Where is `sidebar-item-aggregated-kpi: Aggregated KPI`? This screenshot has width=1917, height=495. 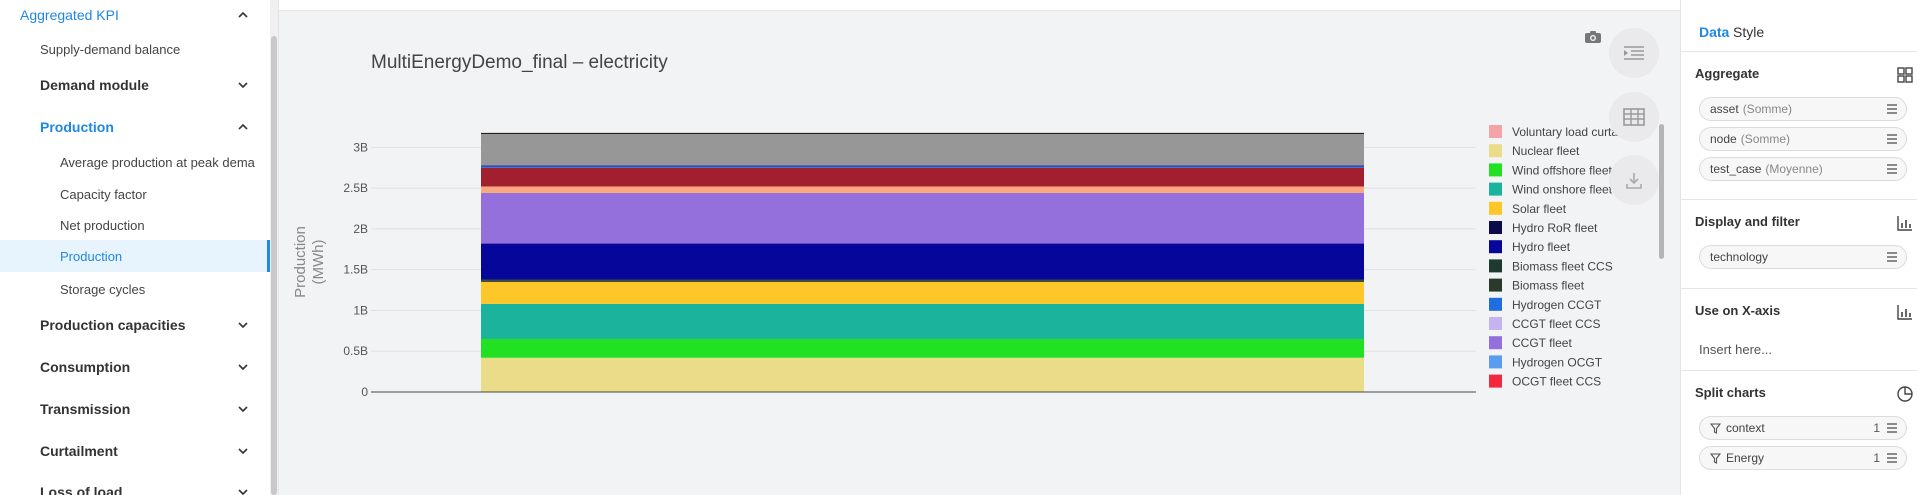 sidebar-item-aggregated-kpi: Aggregated KPI is located at coordinates (135, 15).